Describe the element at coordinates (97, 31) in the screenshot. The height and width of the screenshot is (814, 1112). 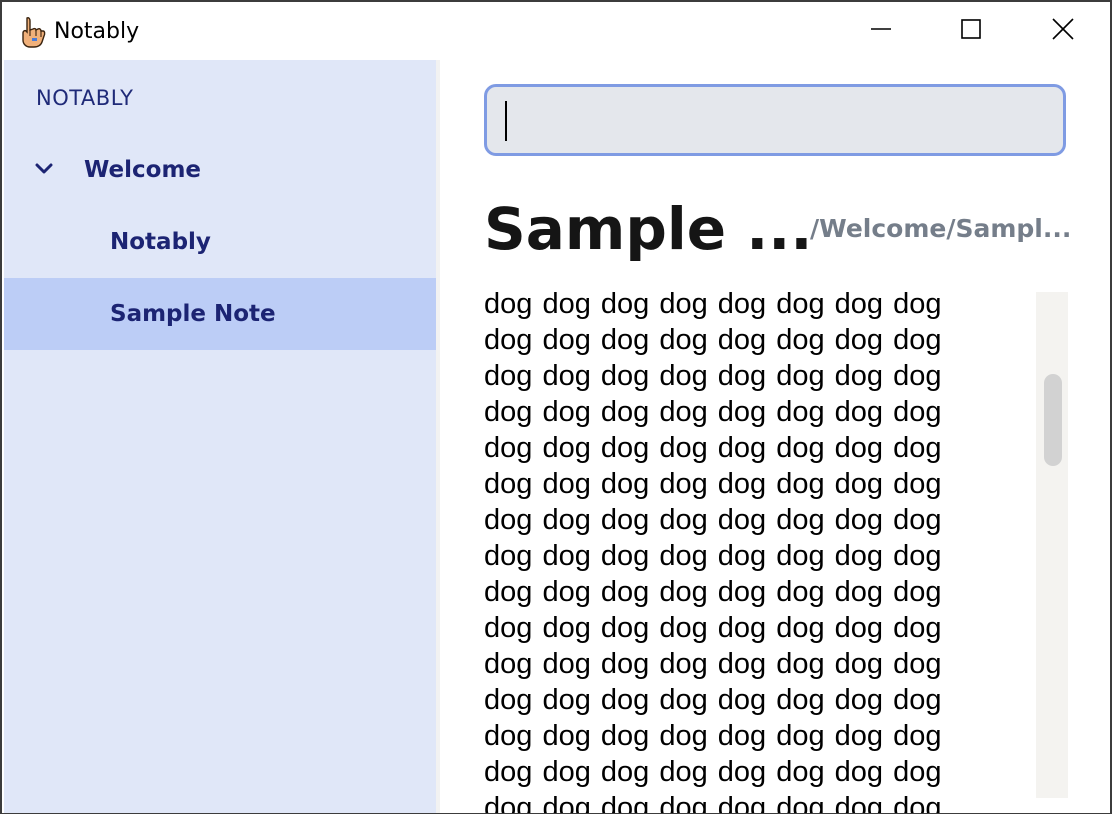
I see `window-title: Notably` at that location.